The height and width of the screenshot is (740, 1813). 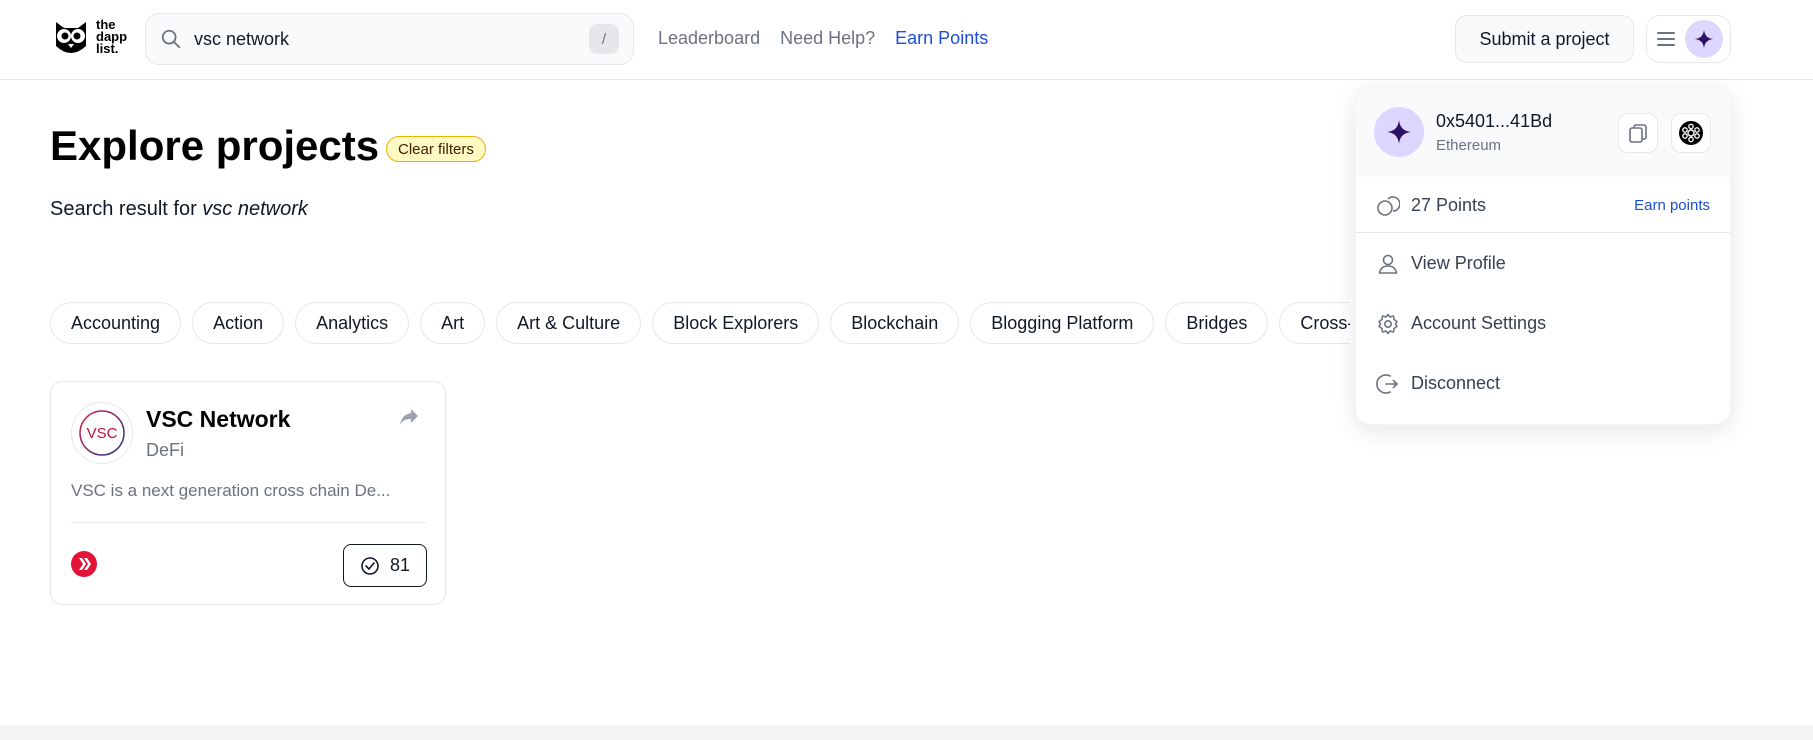 I want to click on category-chip: Blogging Platform, so click(x=1062, y=323).